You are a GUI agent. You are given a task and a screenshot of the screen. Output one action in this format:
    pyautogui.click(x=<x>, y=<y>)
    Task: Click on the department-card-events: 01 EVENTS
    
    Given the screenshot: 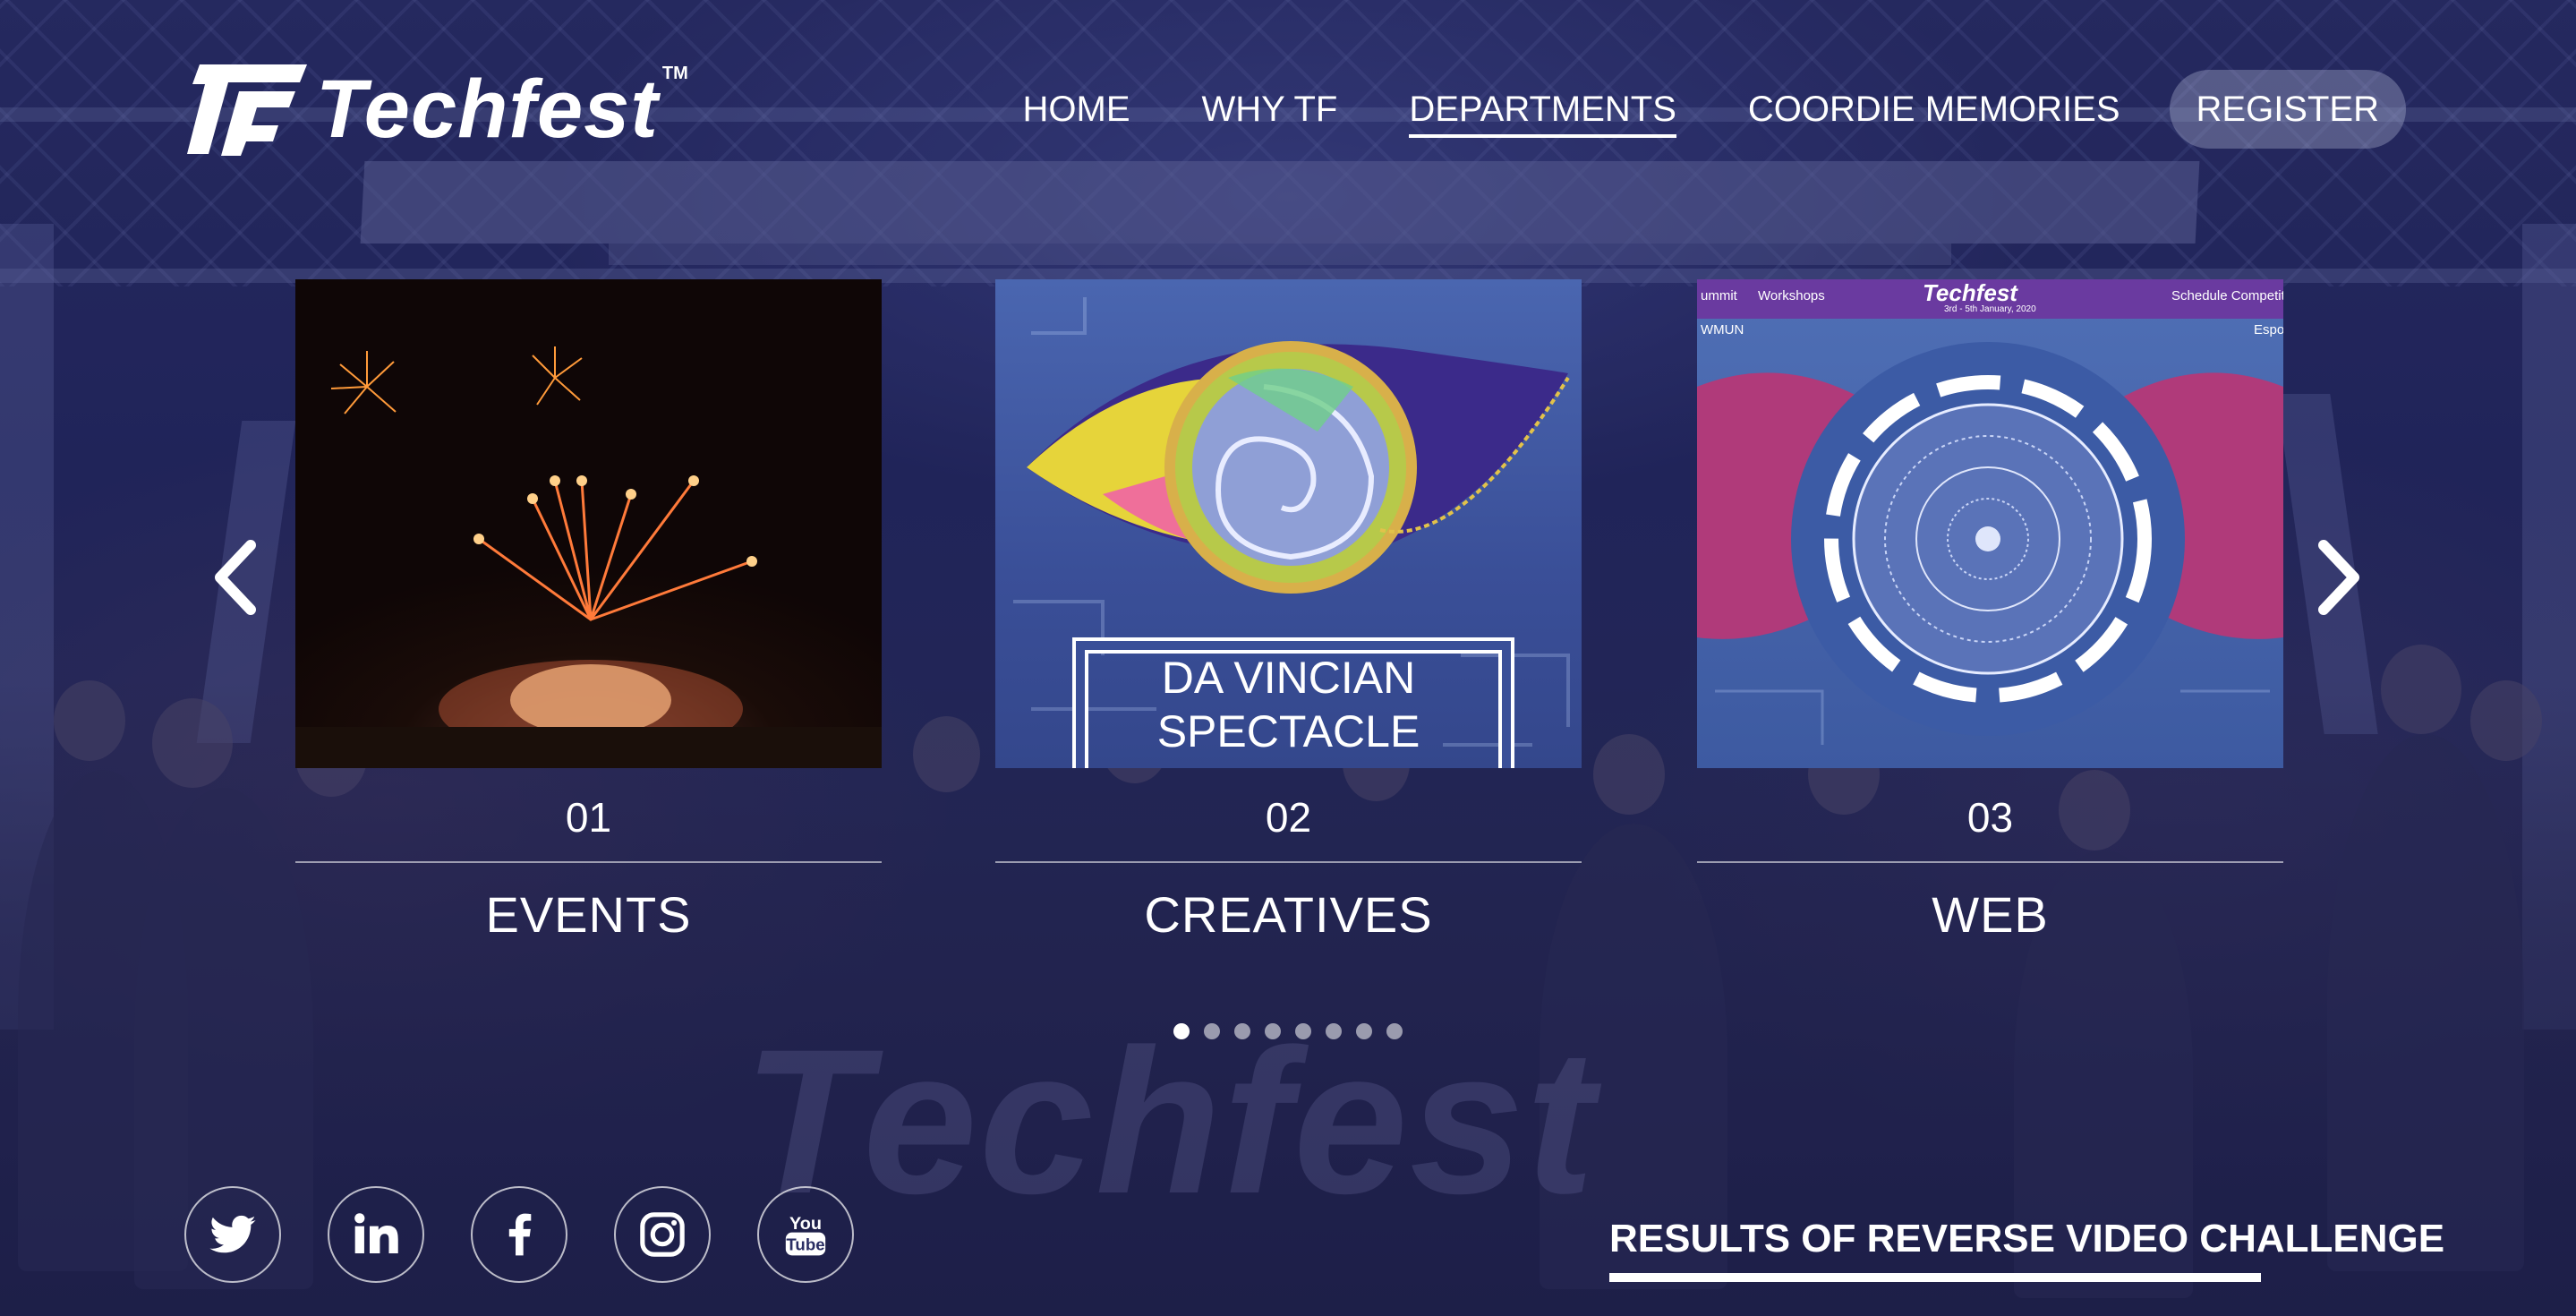 What is the action you would take?
    pyautogui.click(x=588, y=609)
    